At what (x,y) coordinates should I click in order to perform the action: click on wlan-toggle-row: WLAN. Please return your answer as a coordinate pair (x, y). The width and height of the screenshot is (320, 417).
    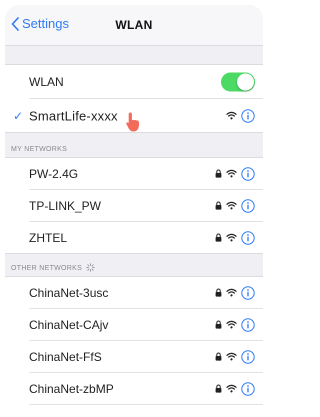
    Looking at the image, I should click on (134, 81).